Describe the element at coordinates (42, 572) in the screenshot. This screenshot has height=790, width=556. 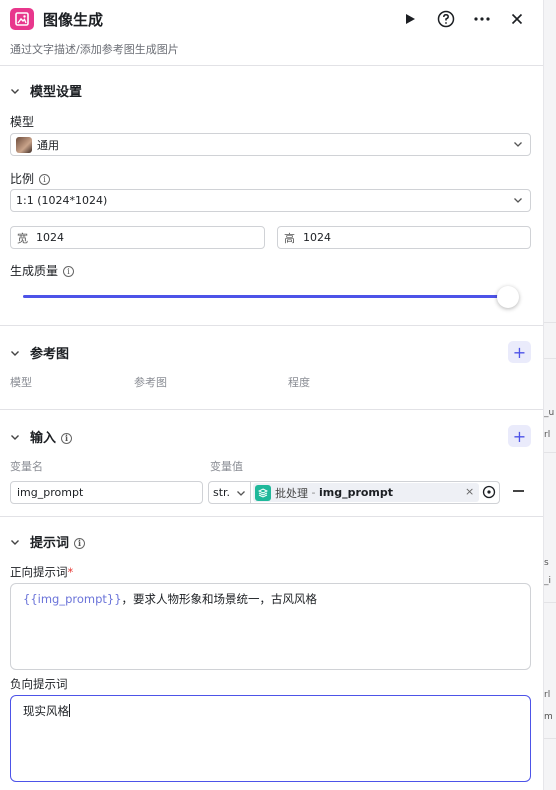
I see `positive-prompt-label: 正向提示词*` at that location.